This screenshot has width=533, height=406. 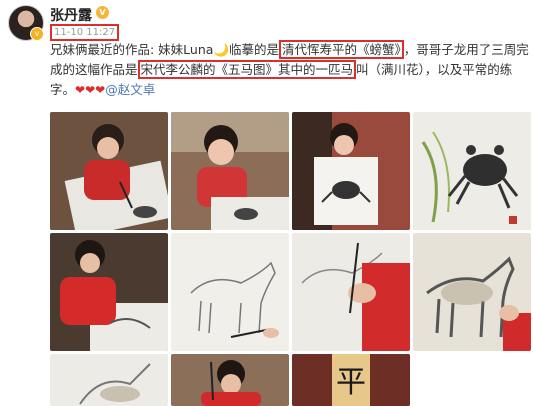 I want to click on calligraphy-character: 平, so click(x=351, y=382).